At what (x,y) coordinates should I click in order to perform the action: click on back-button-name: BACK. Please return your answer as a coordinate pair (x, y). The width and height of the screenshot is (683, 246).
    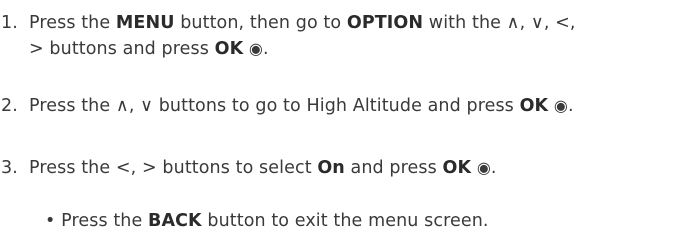
    Looking at the image, I should click on (175, 221).